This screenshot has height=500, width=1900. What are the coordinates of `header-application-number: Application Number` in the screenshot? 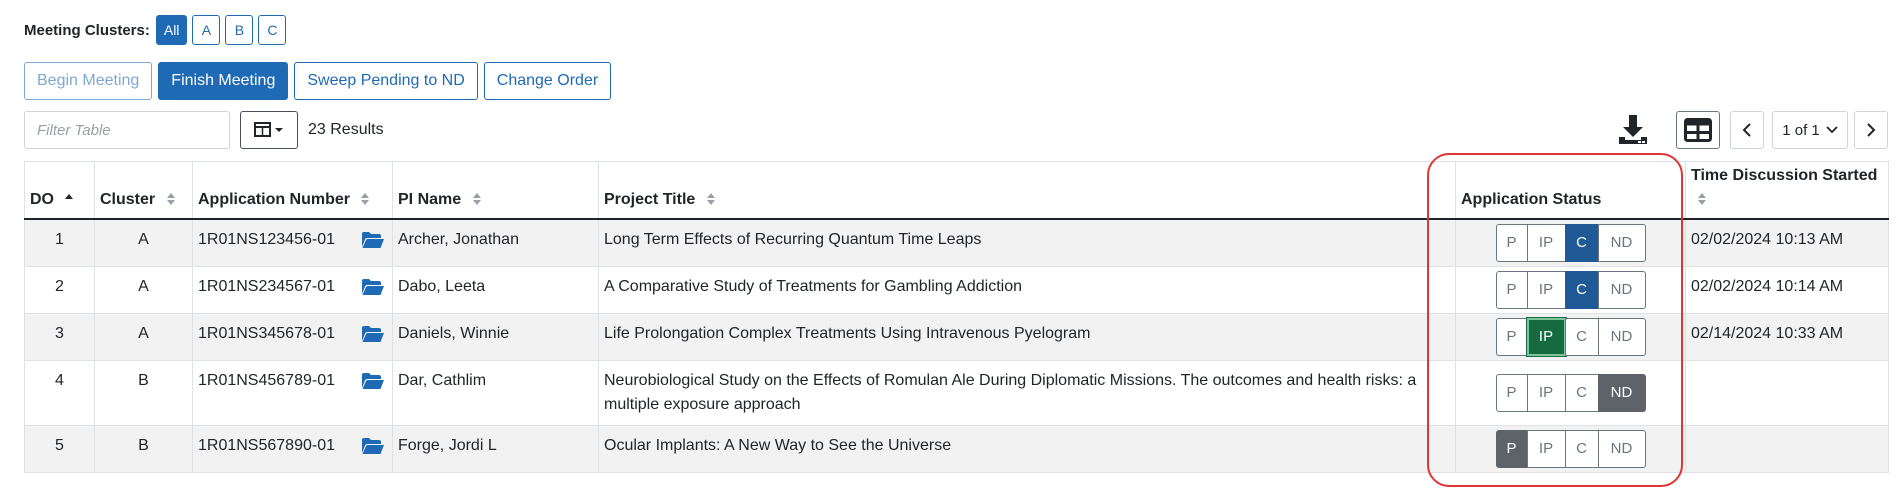 It's located at (292, 190).